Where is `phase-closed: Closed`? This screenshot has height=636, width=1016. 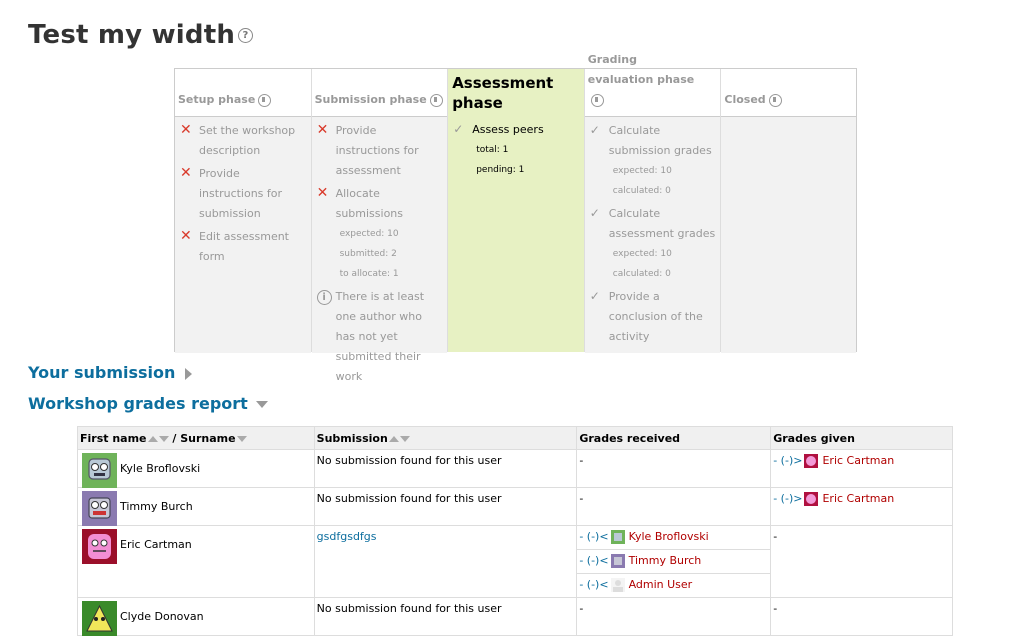 phase-closed: Closed is located at coordinates (788, 211).